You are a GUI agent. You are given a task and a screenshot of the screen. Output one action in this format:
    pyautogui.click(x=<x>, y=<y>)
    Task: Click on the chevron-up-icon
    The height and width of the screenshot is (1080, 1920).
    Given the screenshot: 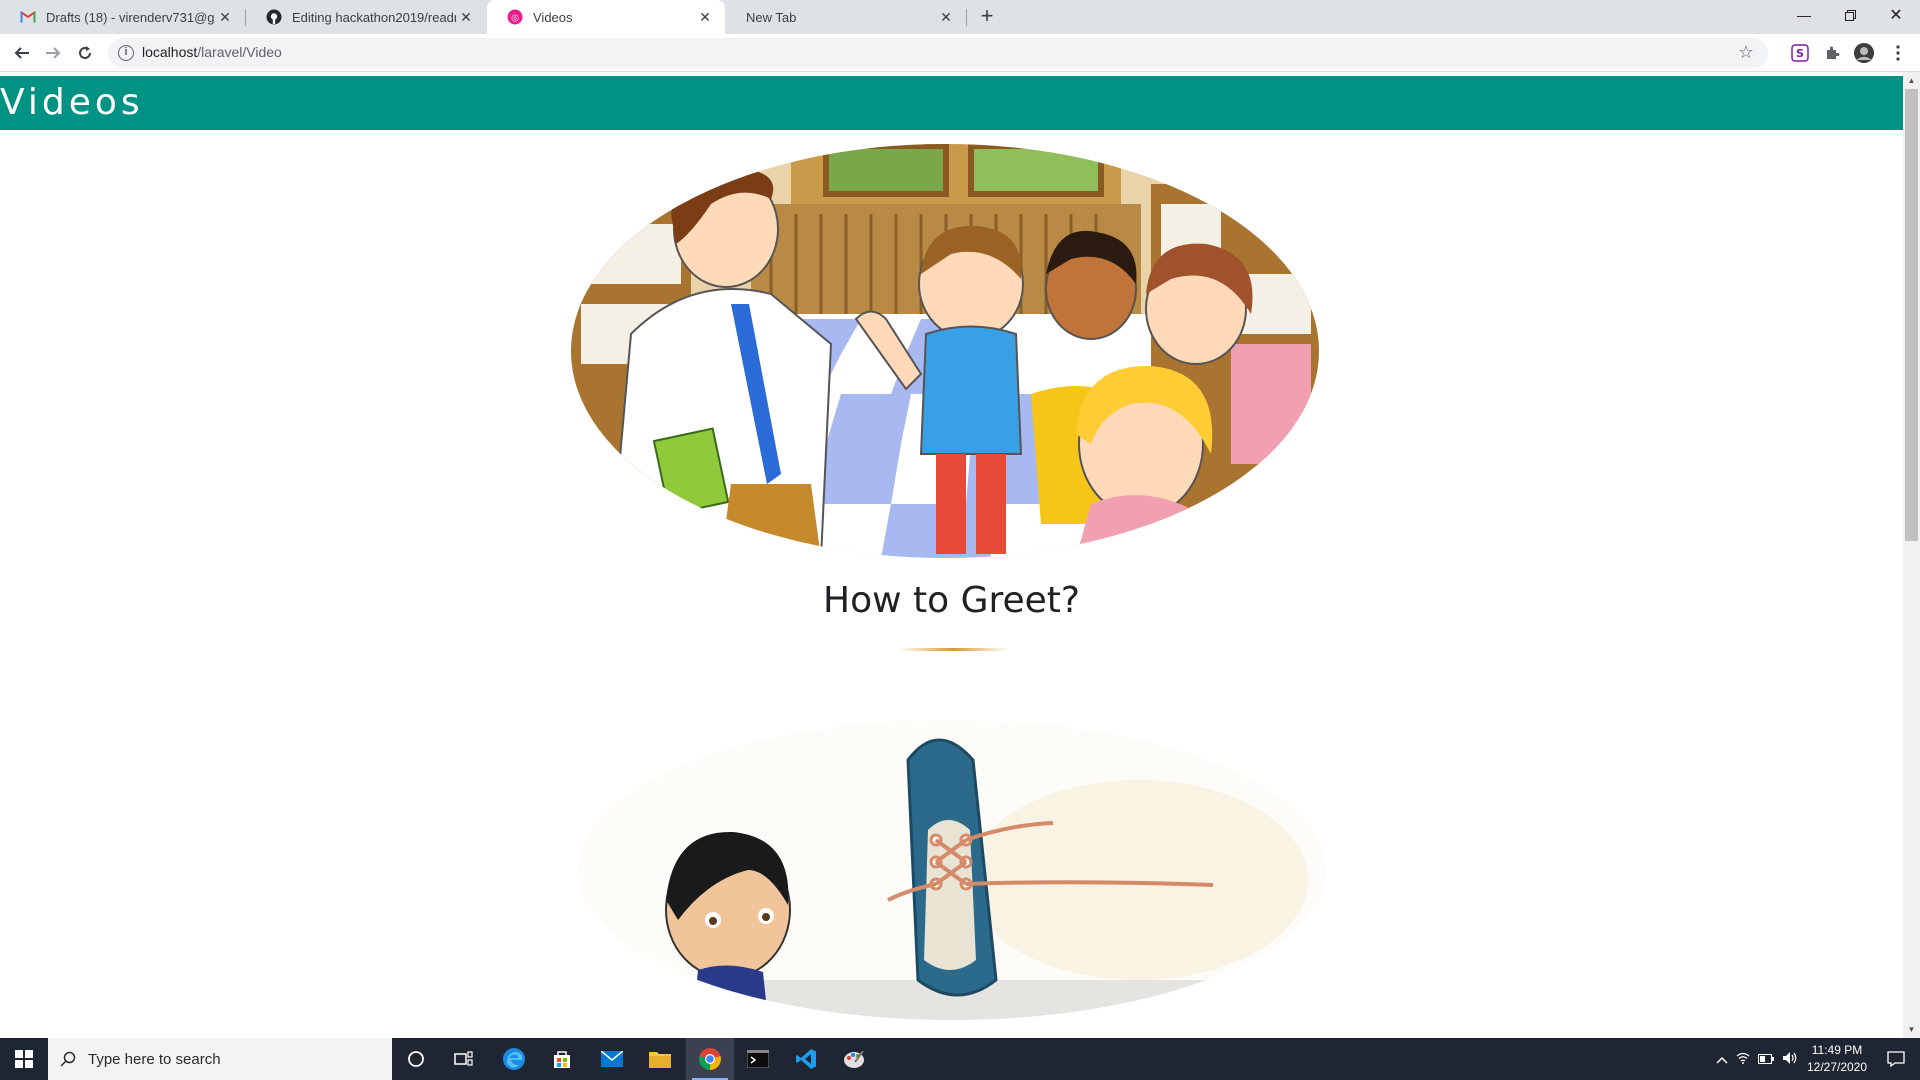 What is the action you would take?
    pyautogui.click(x=1722, y=1059)
    